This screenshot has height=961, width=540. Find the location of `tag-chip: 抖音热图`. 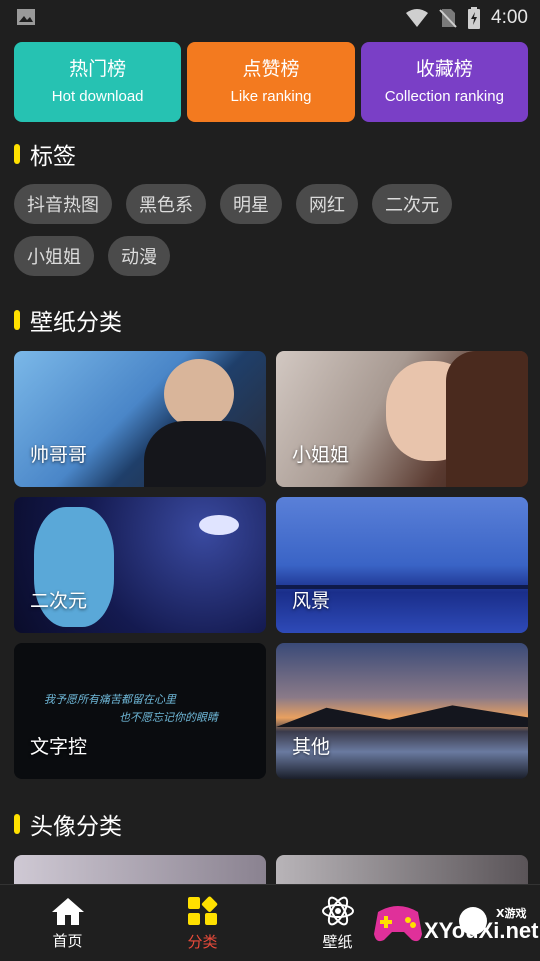

tag-chip: 抖音热图 is located at coordinates (63, 204).